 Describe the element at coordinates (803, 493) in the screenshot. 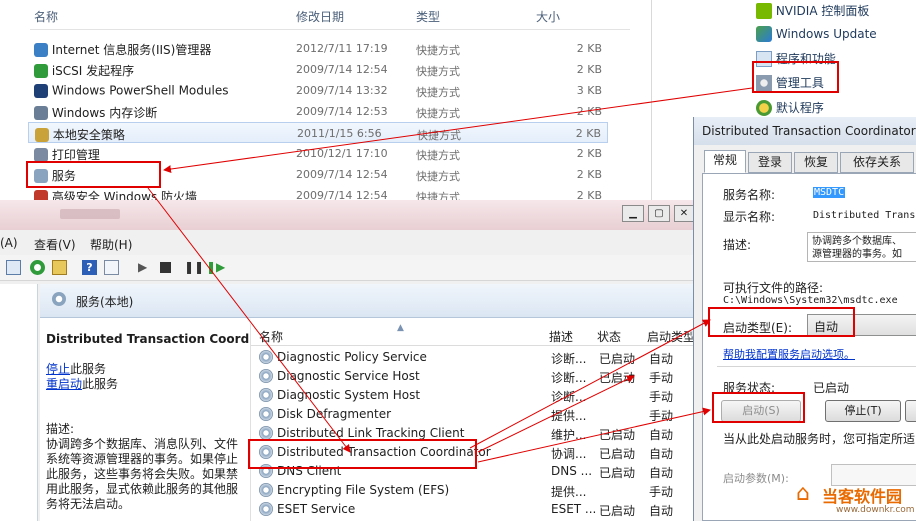

I see `house-icon: ⌂` at that location.